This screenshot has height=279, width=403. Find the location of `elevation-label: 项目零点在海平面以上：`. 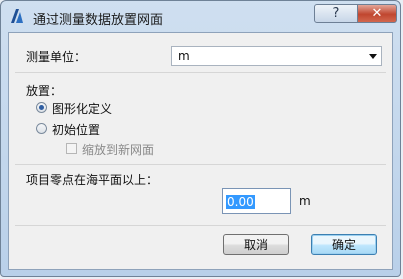

elevation-label: 项目零点在海平面以上： is located at coordinates (92, 180).